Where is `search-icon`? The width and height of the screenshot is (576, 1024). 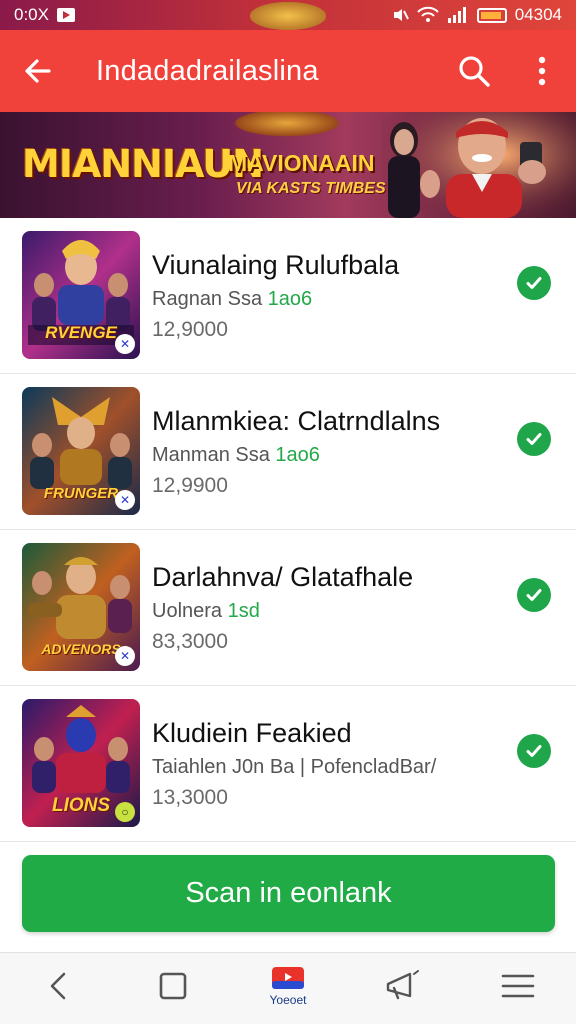
search-icon is located at coordinates (474, 71).